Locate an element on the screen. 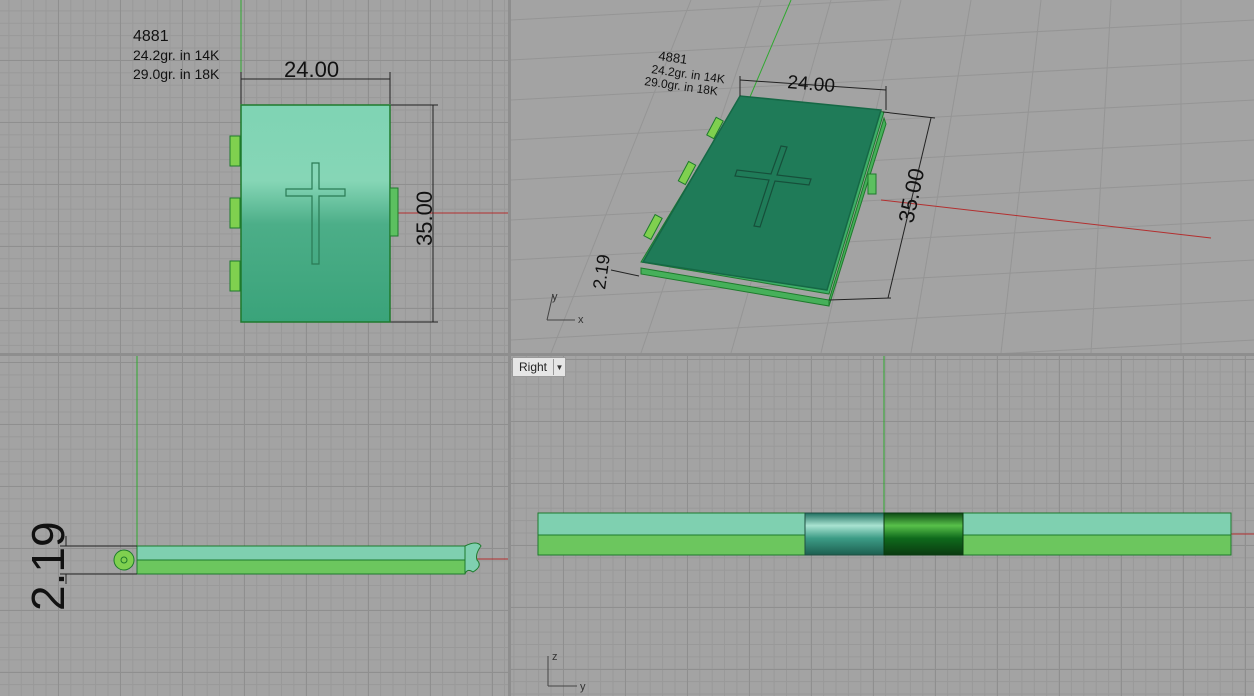 The image size is (1254, 696). weight-14k-label: 24.2gr. in 14K is located at coordinates (176, 55).